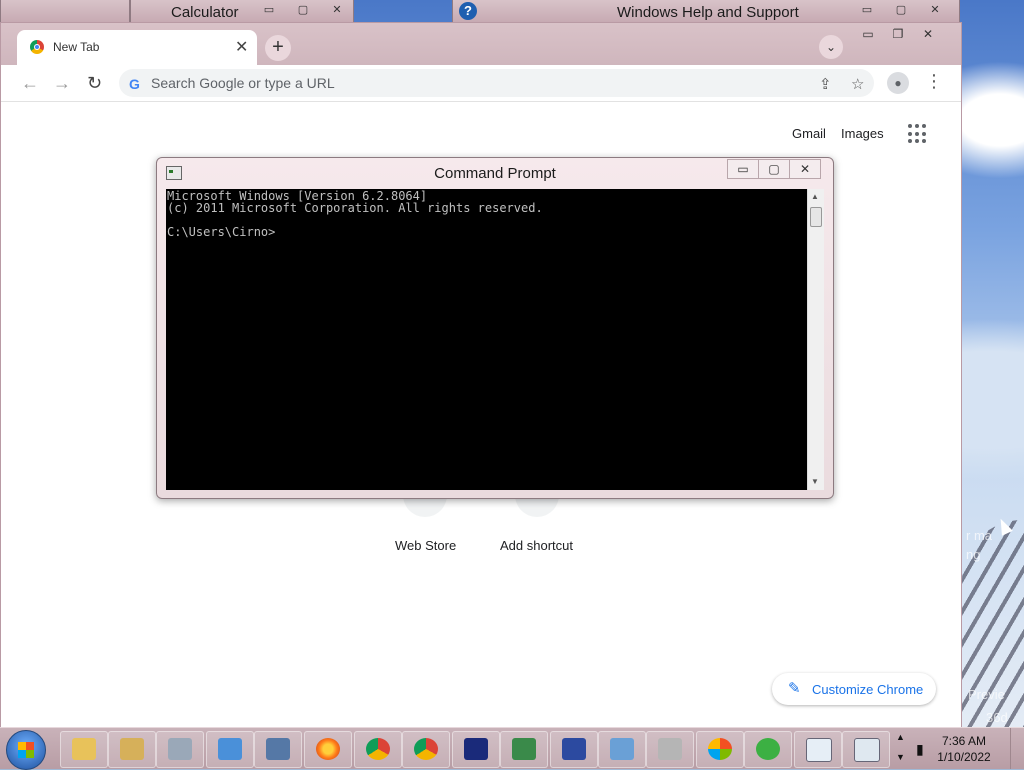  What do you see at coordinates (809, 133) in the screenshot?
I see `gmail-link: Gmail` at bounding box center [809, 133].